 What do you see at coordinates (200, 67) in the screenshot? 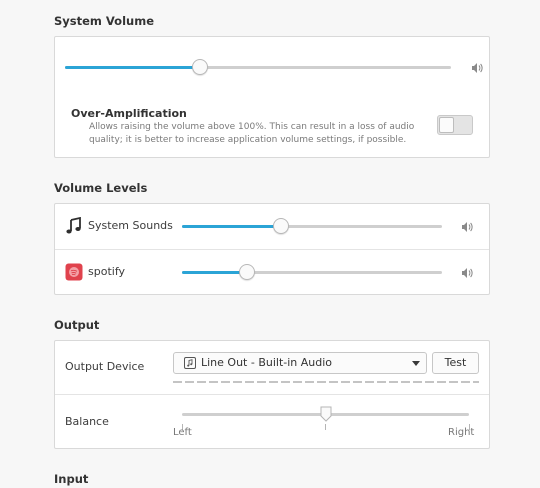
I see `system-volume-slider-thumb` at bounding box center [200, 67].